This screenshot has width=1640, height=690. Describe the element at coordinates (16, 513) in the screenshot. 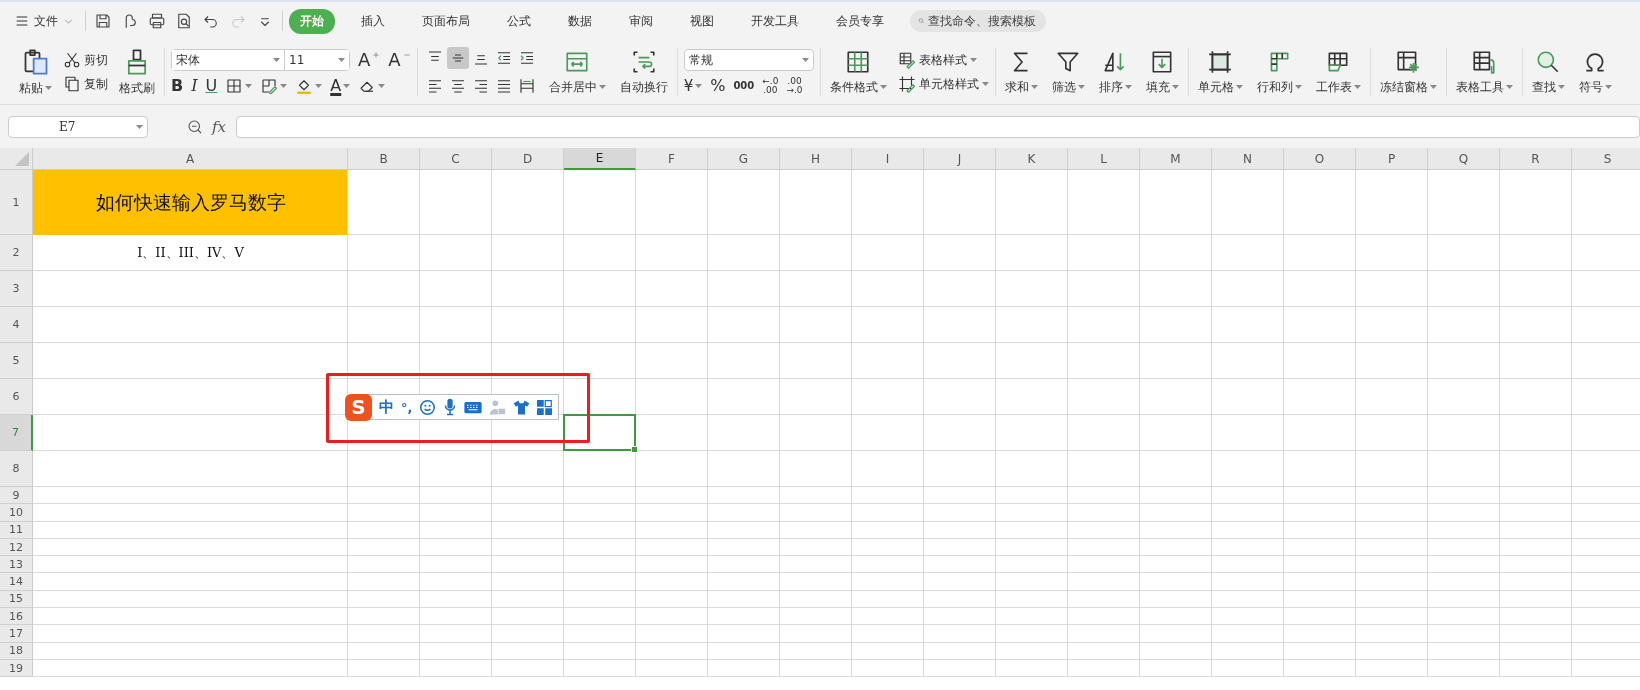

I see `row-header: 10` at that location.